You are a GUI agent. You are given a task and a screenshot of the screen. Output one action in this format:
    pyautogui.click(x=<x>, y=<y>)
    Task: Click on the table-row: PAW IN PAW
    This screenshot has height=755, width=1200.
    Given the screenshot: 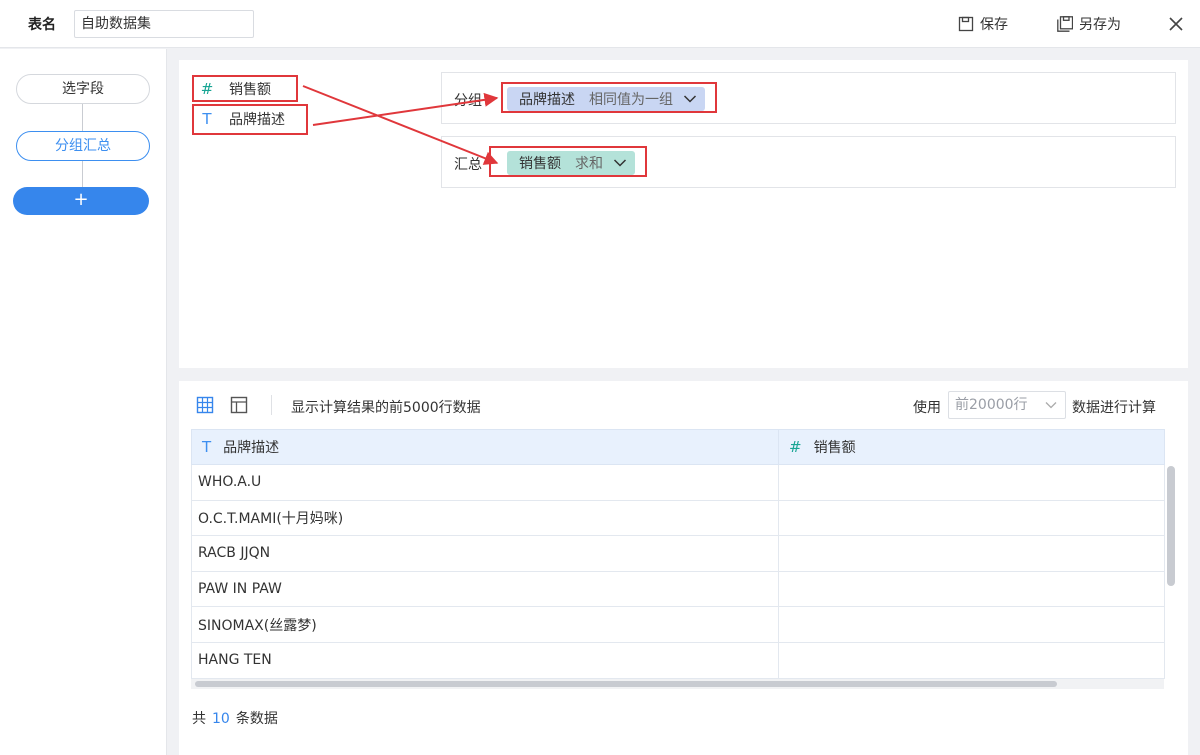 What is the action you would take?
    pyautogui.click(x=678, y=589)
    